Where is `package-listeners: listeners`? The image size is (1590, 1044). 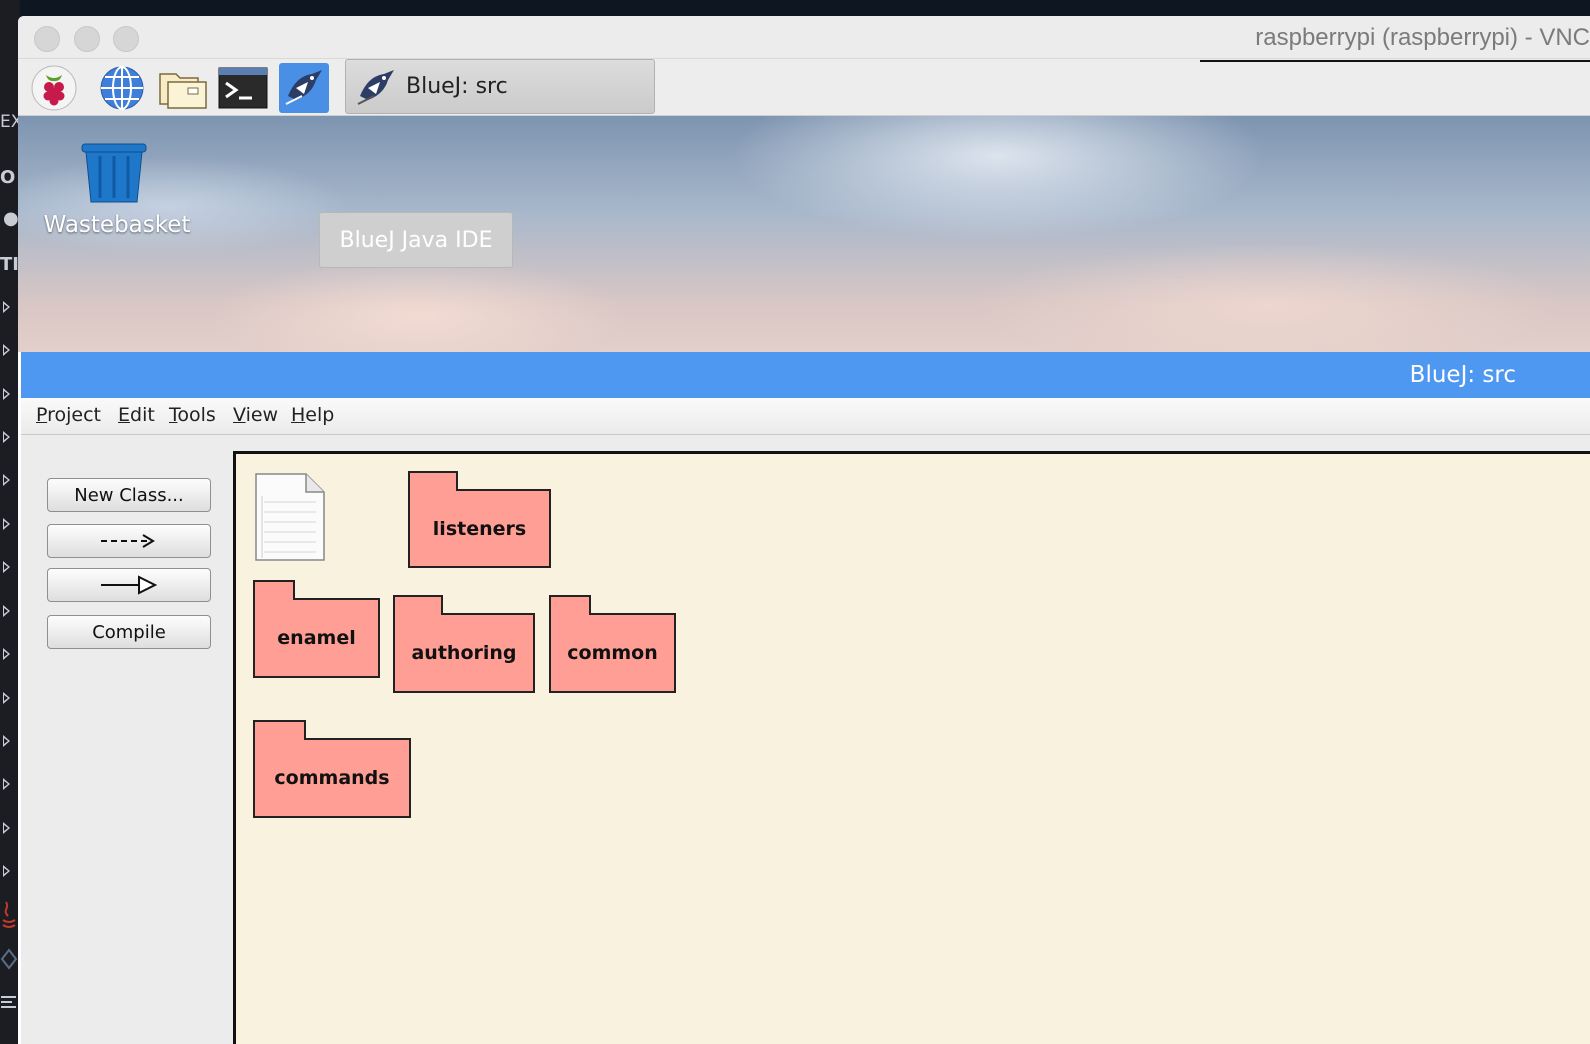 package-listeners: listeners is located at coordinates (479, 519).